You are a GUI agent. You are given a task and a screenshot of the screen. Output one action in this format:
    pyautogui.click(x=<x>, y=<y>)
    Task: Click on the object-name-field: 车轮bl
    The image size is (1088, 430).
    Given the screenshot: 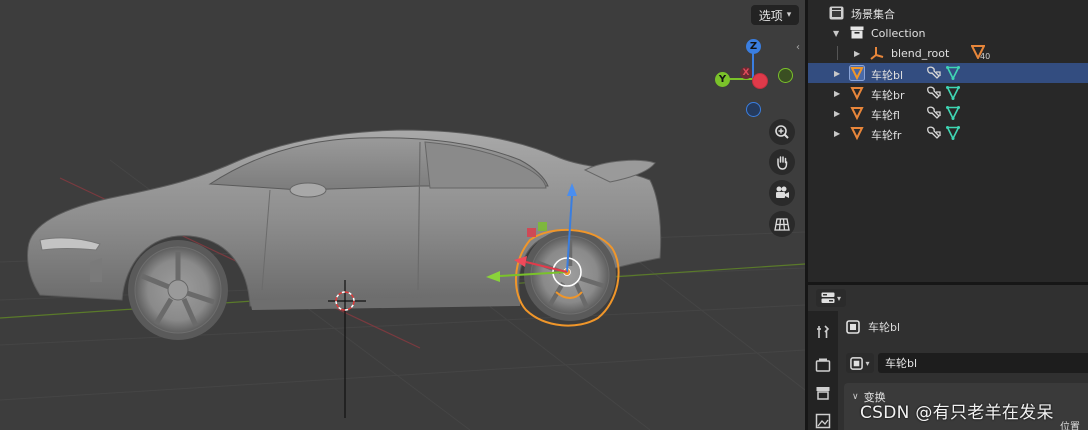 What is the action you would take?
    pyautogui.click(x=983, y=363)
    